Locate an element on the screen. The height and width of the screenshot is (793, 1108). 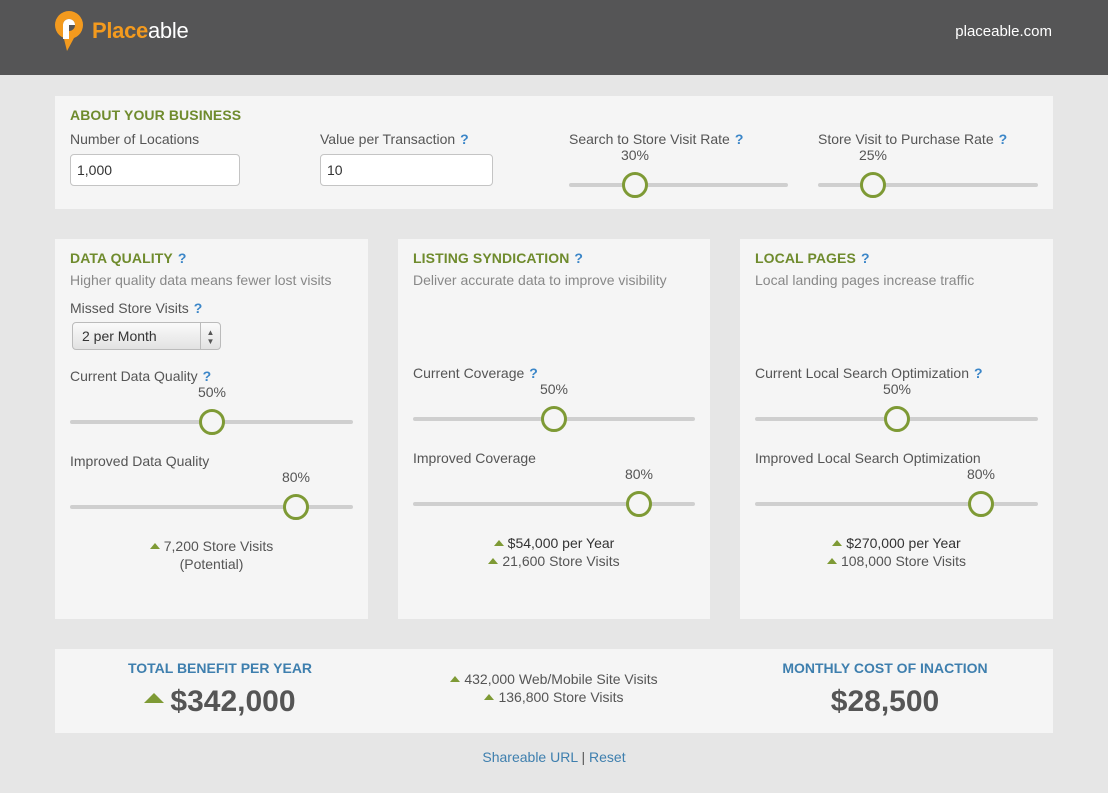
local-pages-title: LOCAL PAGES? is located at coordinates (812, 258).